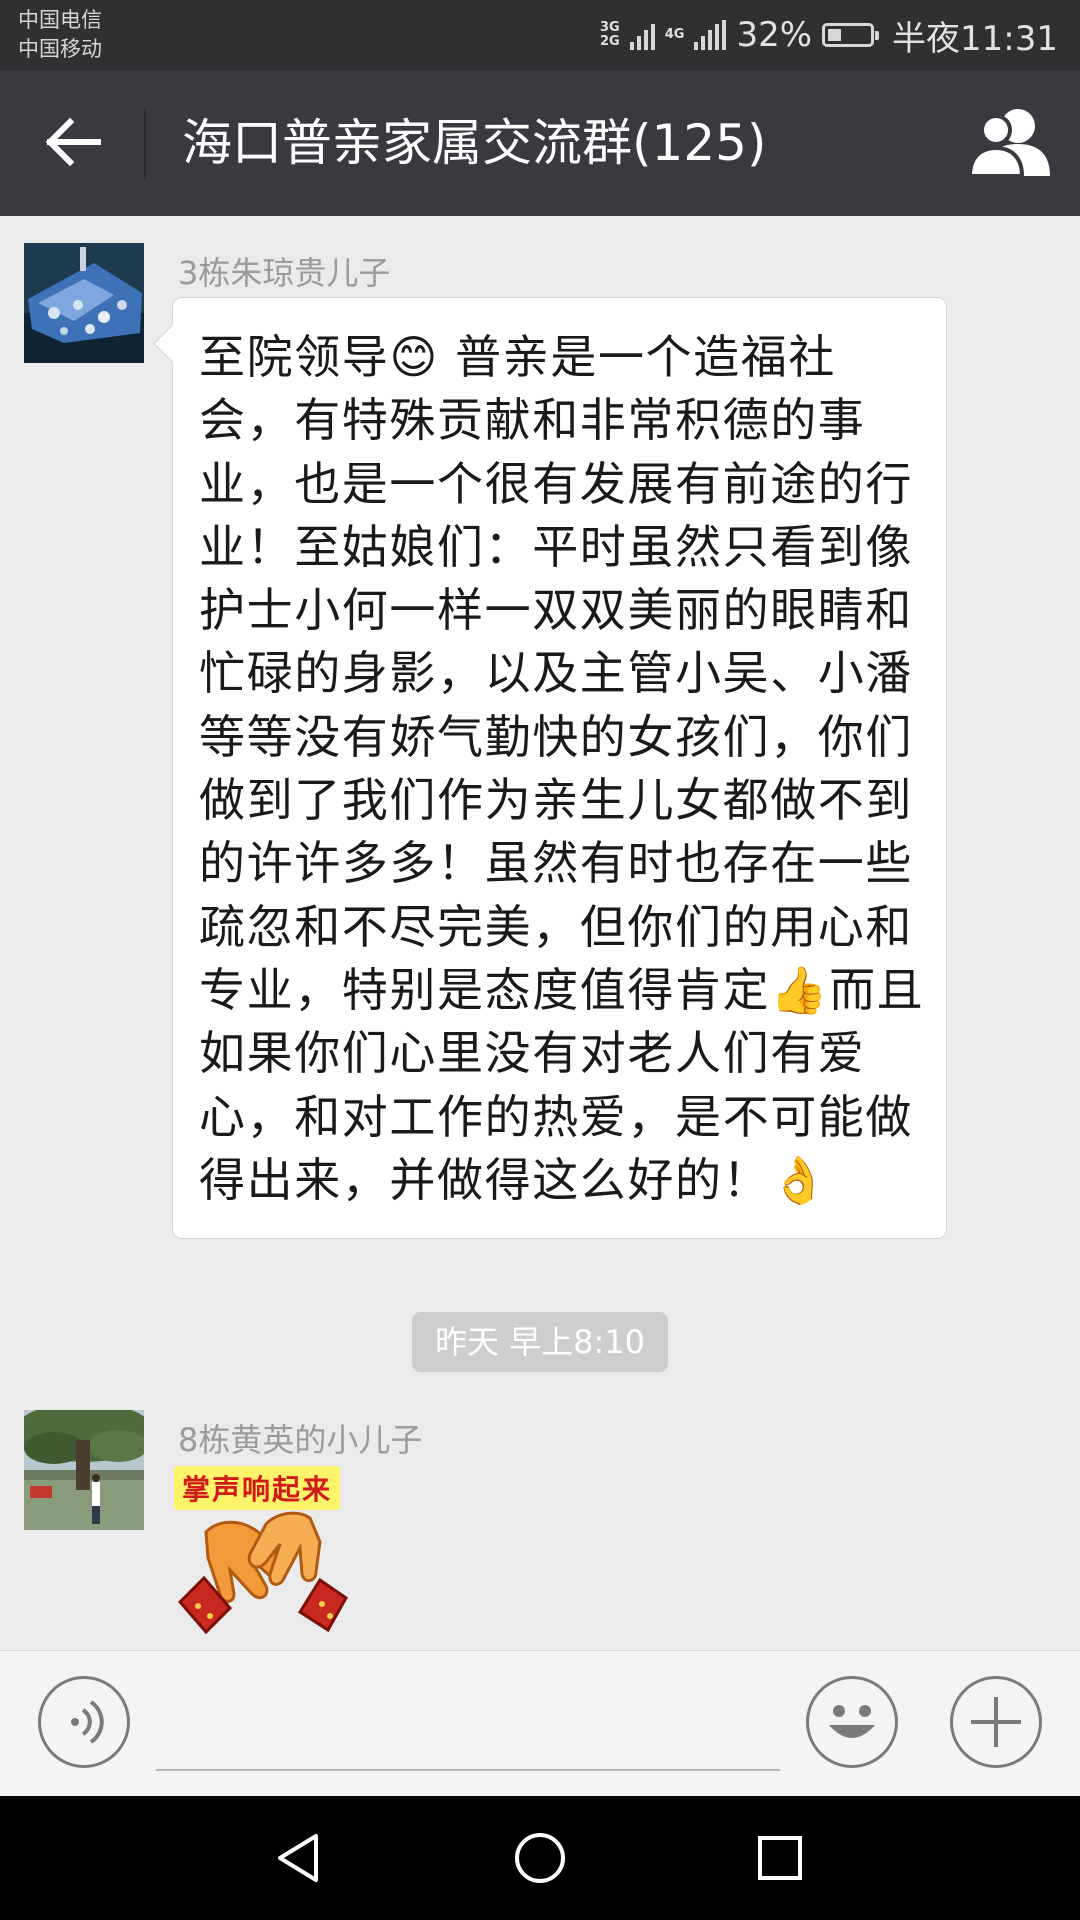  What do you see at coordinates (610, 34) in the screenshot?
I see `network-type-sim1: 3G 2G` at bounding box center [610, 34].